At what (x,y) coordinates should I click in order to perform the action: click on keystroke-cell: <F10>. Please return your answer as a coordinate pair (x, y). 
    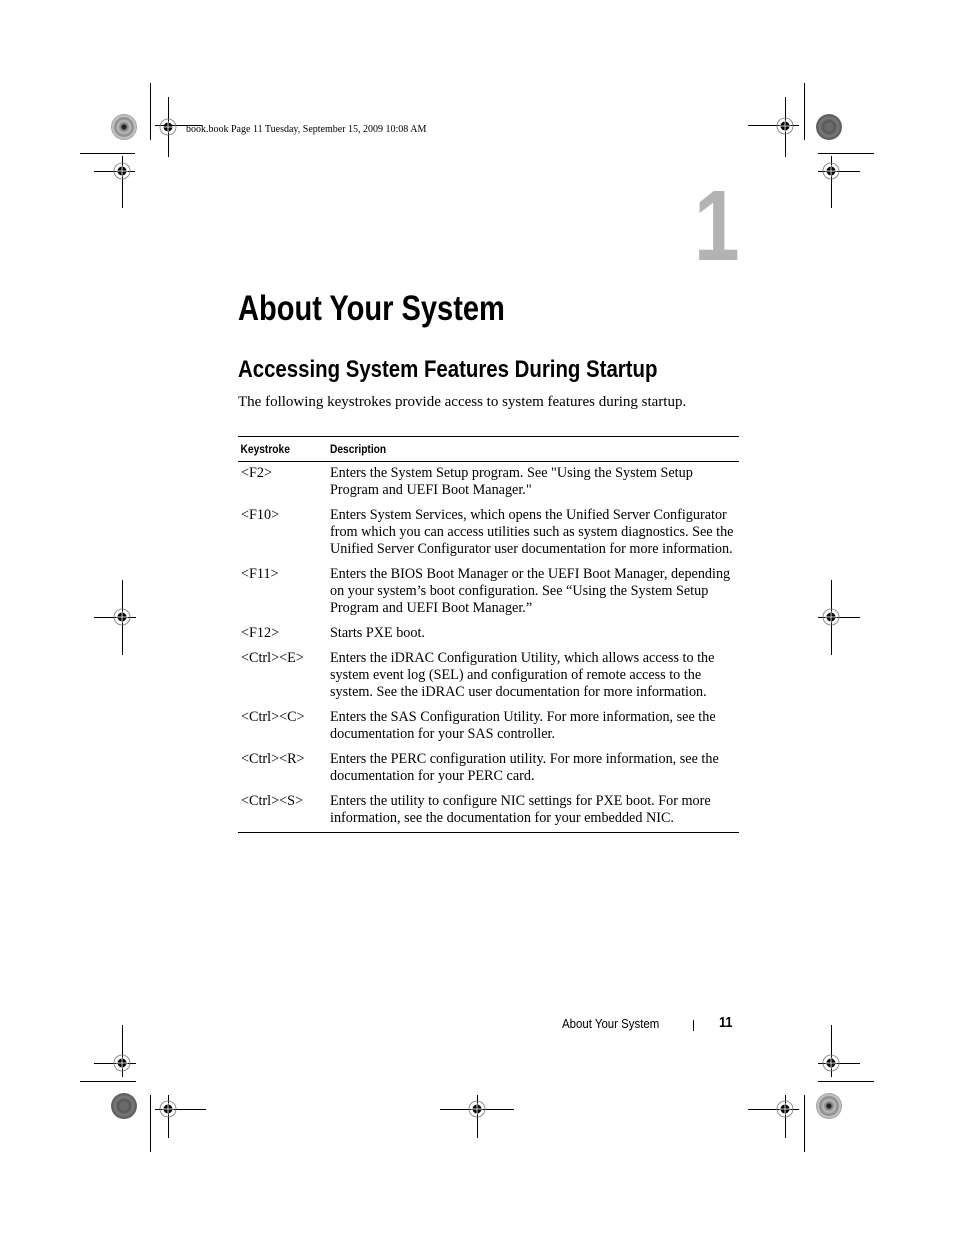
    Looking at the image, I should click on (260, 515).